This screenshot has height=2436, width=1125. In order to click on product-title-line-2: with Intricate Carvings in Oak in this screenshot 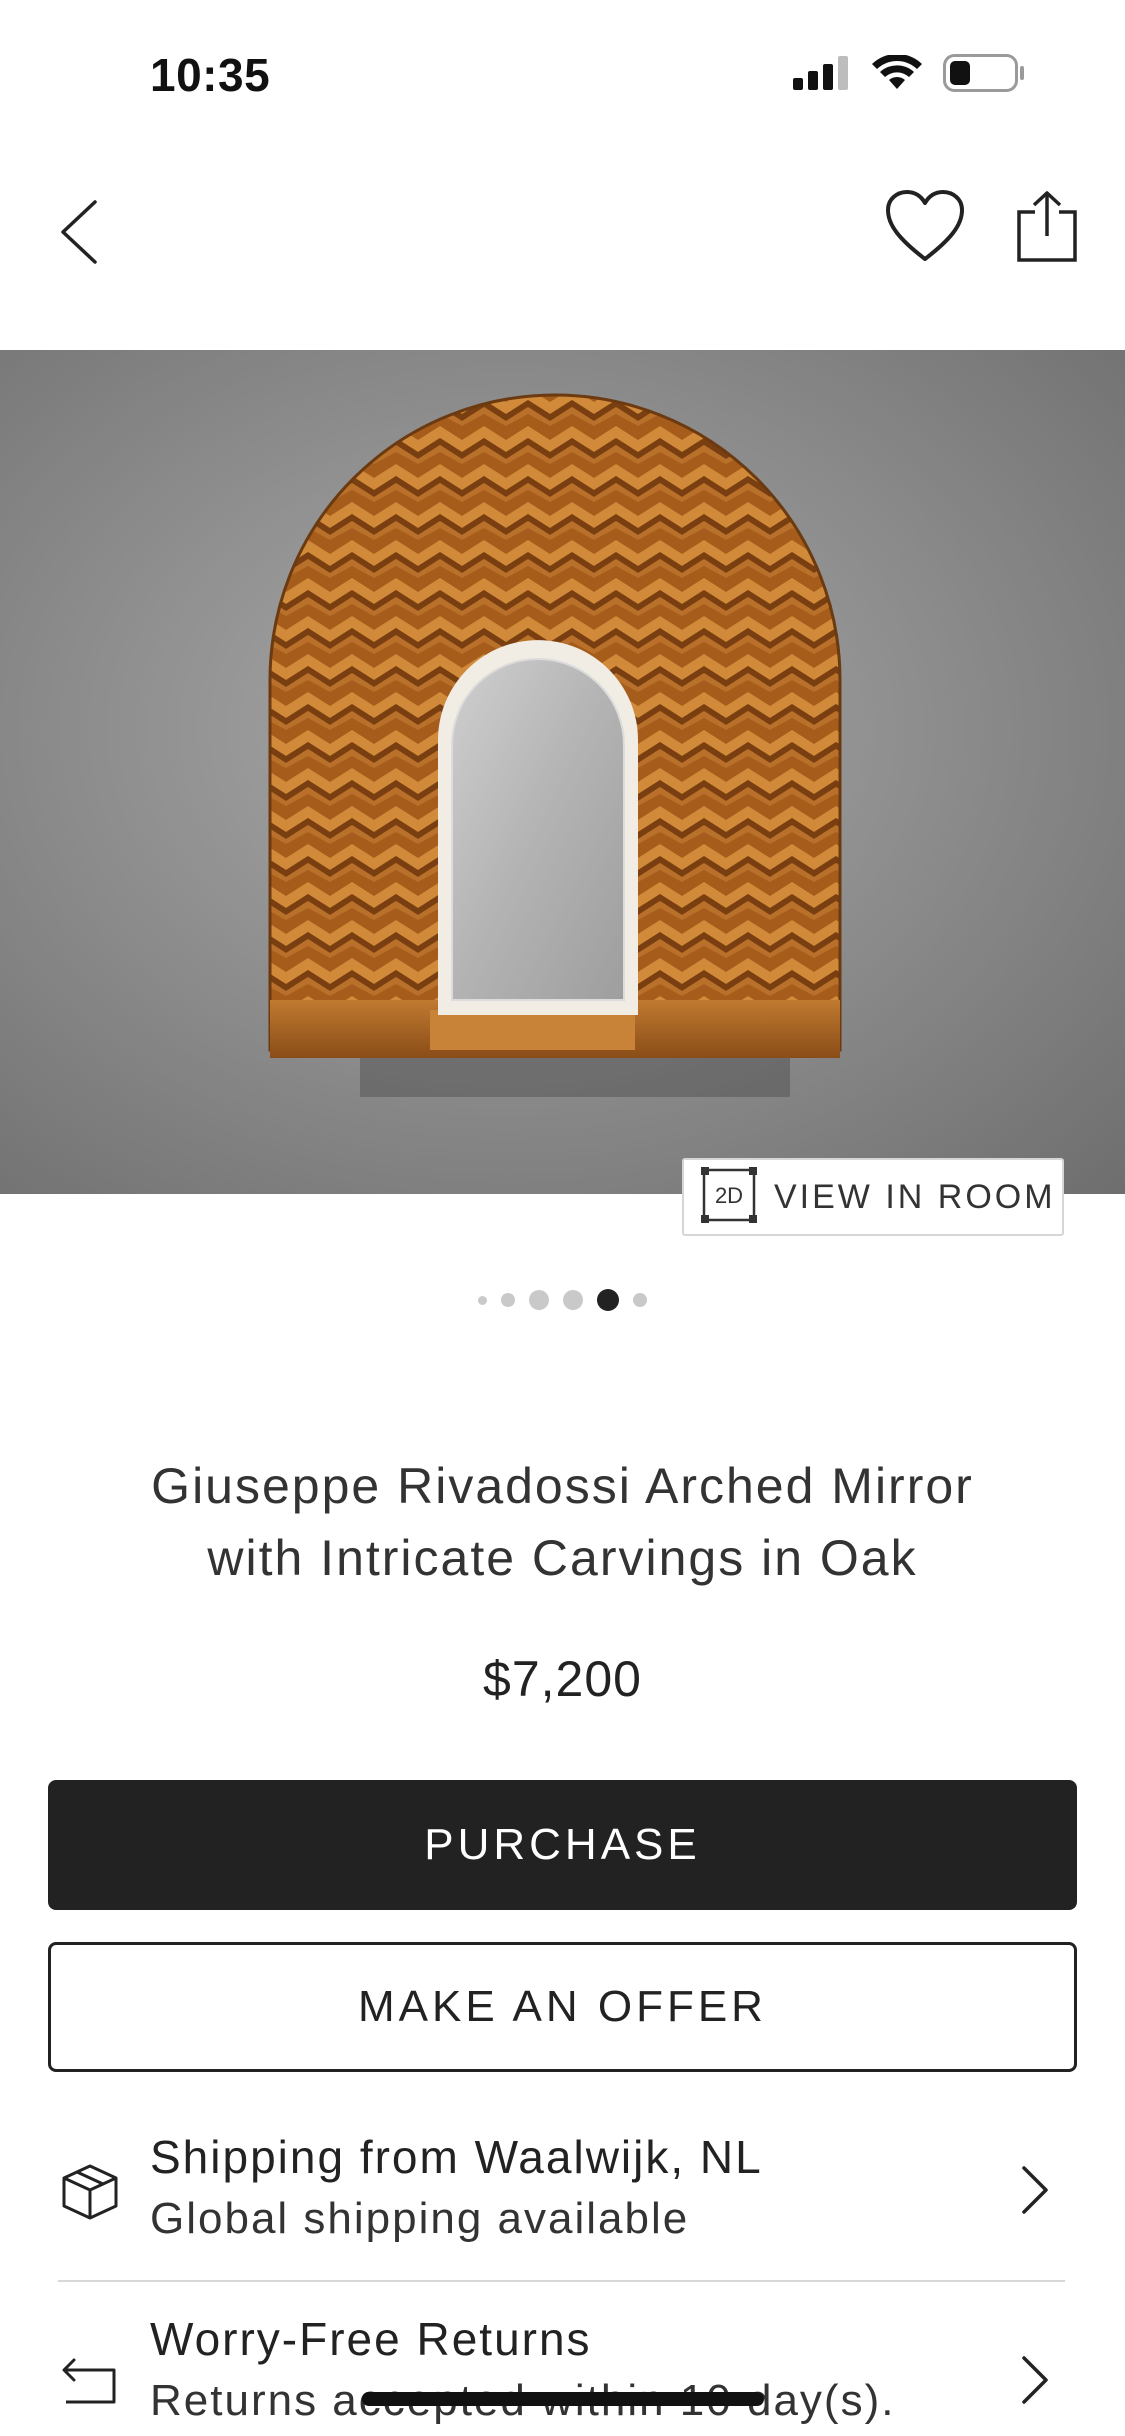, I will do `click(562, 1558)`.